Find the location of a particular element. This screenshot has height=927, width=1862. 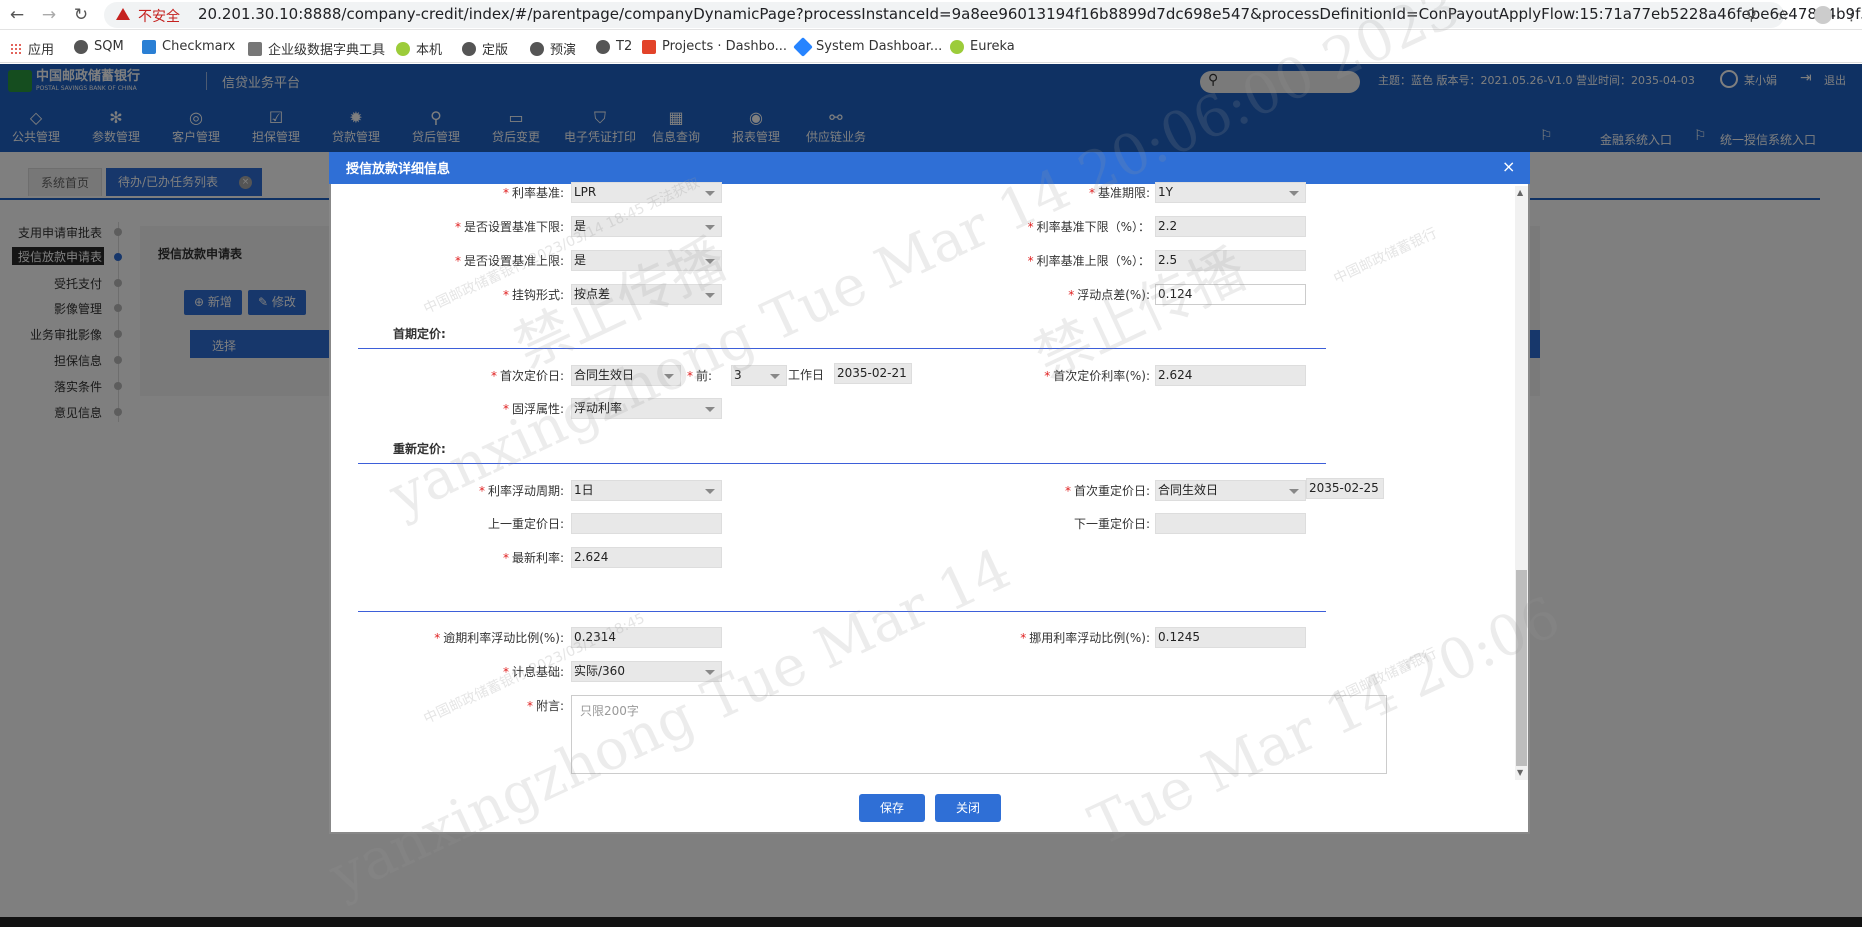

scrollbar-thumb is located at coordinates (1521, 668).